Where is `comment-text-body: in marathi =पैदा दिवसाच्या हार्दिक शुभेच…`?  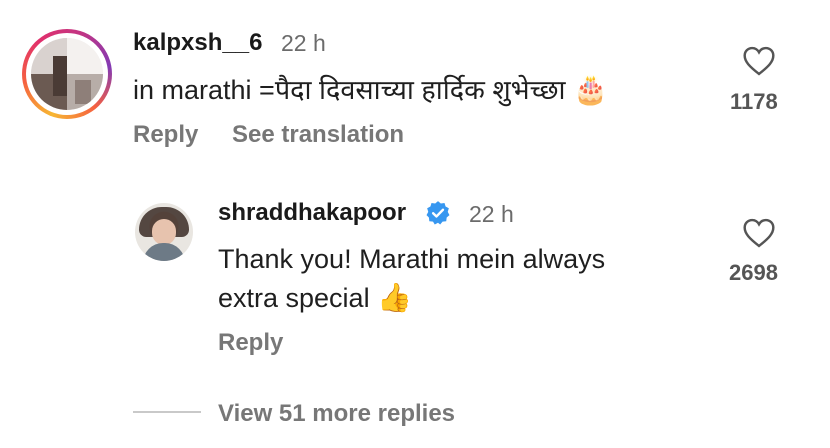 comment-text-body: in marathi =पैदा दिवसाच्या हार्दिक शुभेच… is located at coordinates (349, 90).